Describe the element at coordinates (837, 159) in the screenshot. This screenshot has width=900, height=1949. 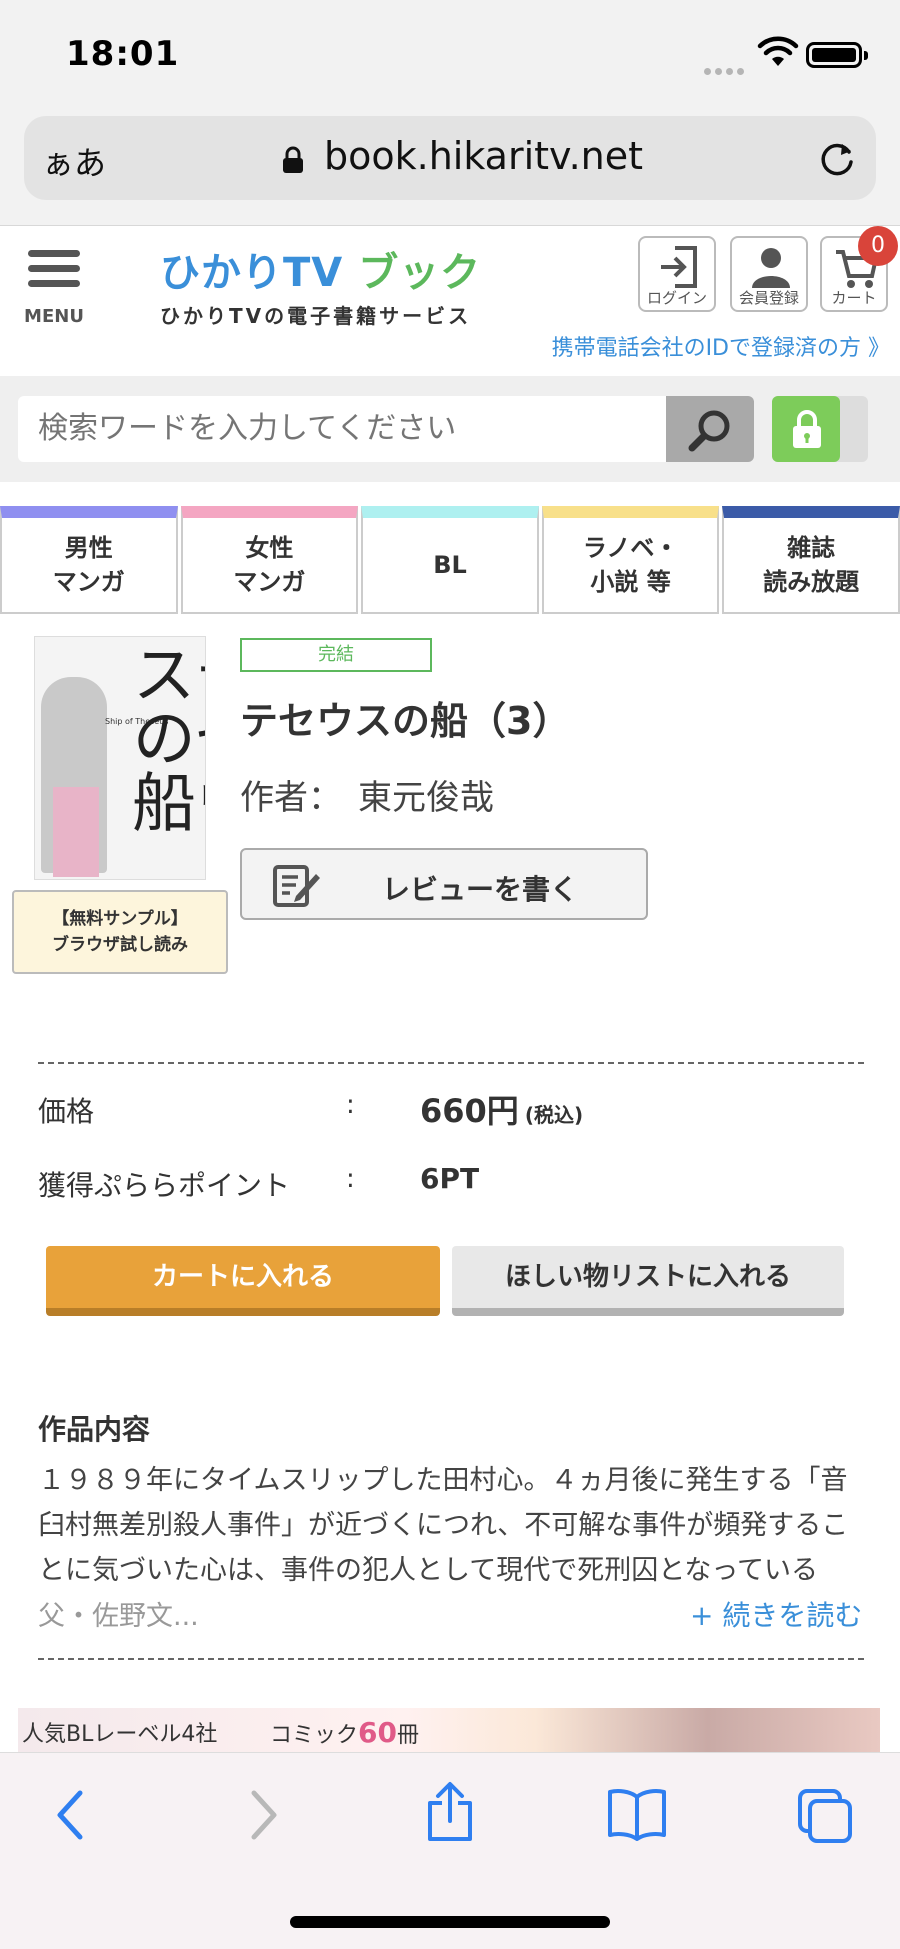
I see `reload-icon` at that location.